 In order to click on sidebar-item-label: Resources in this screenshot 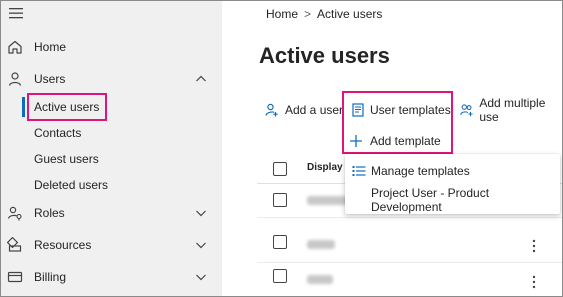, I will do `click(63, 245)`.